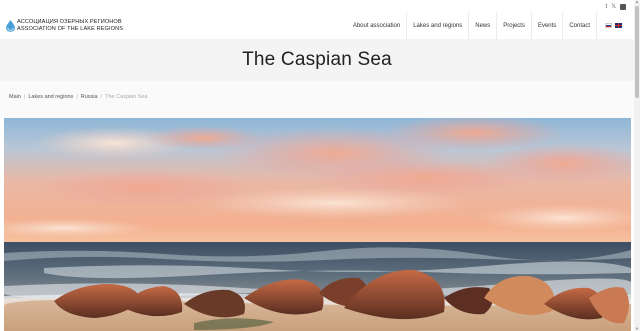  I want to click on nav-projects: Projects, so click(513, 25).